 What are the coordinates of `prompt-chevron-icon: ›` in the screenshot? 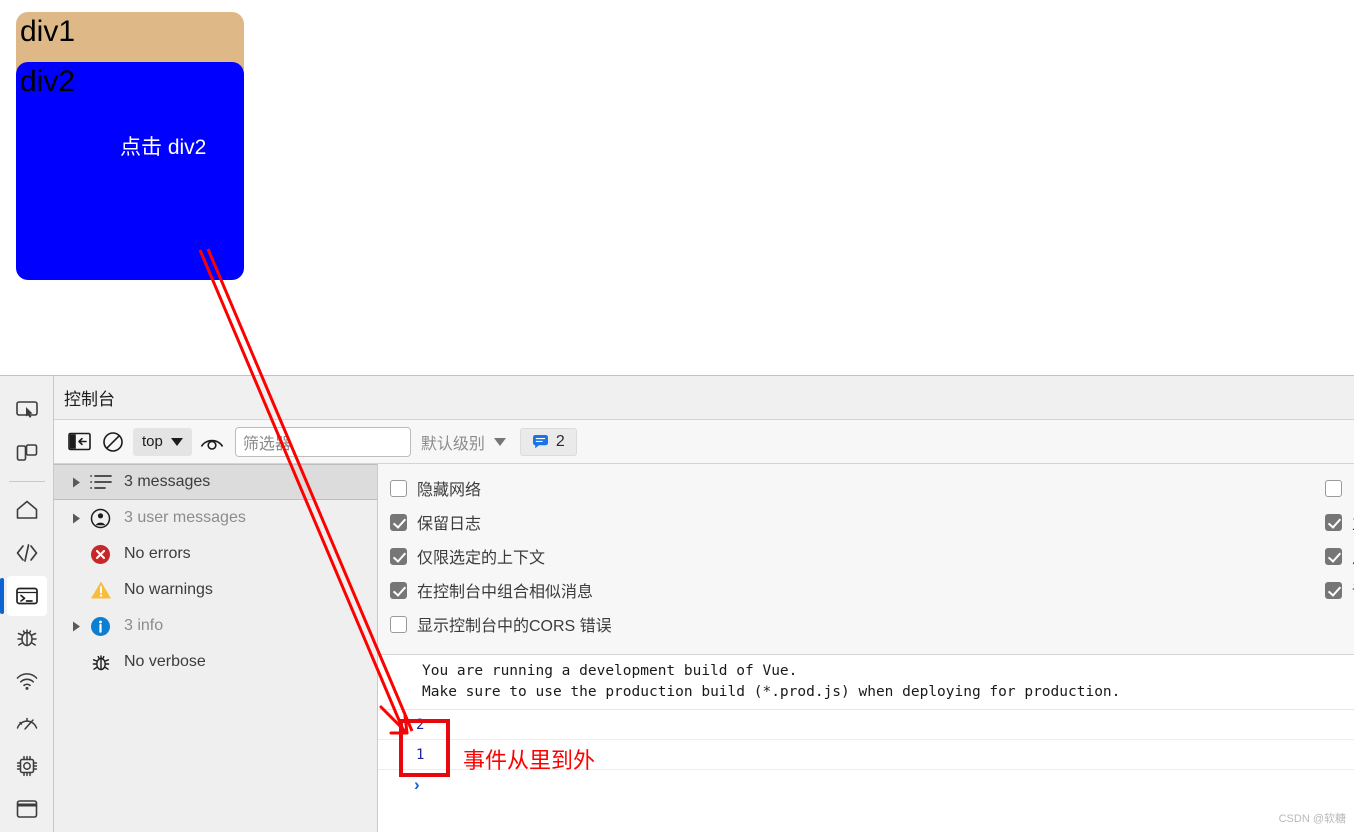 It's located at (417, 784).